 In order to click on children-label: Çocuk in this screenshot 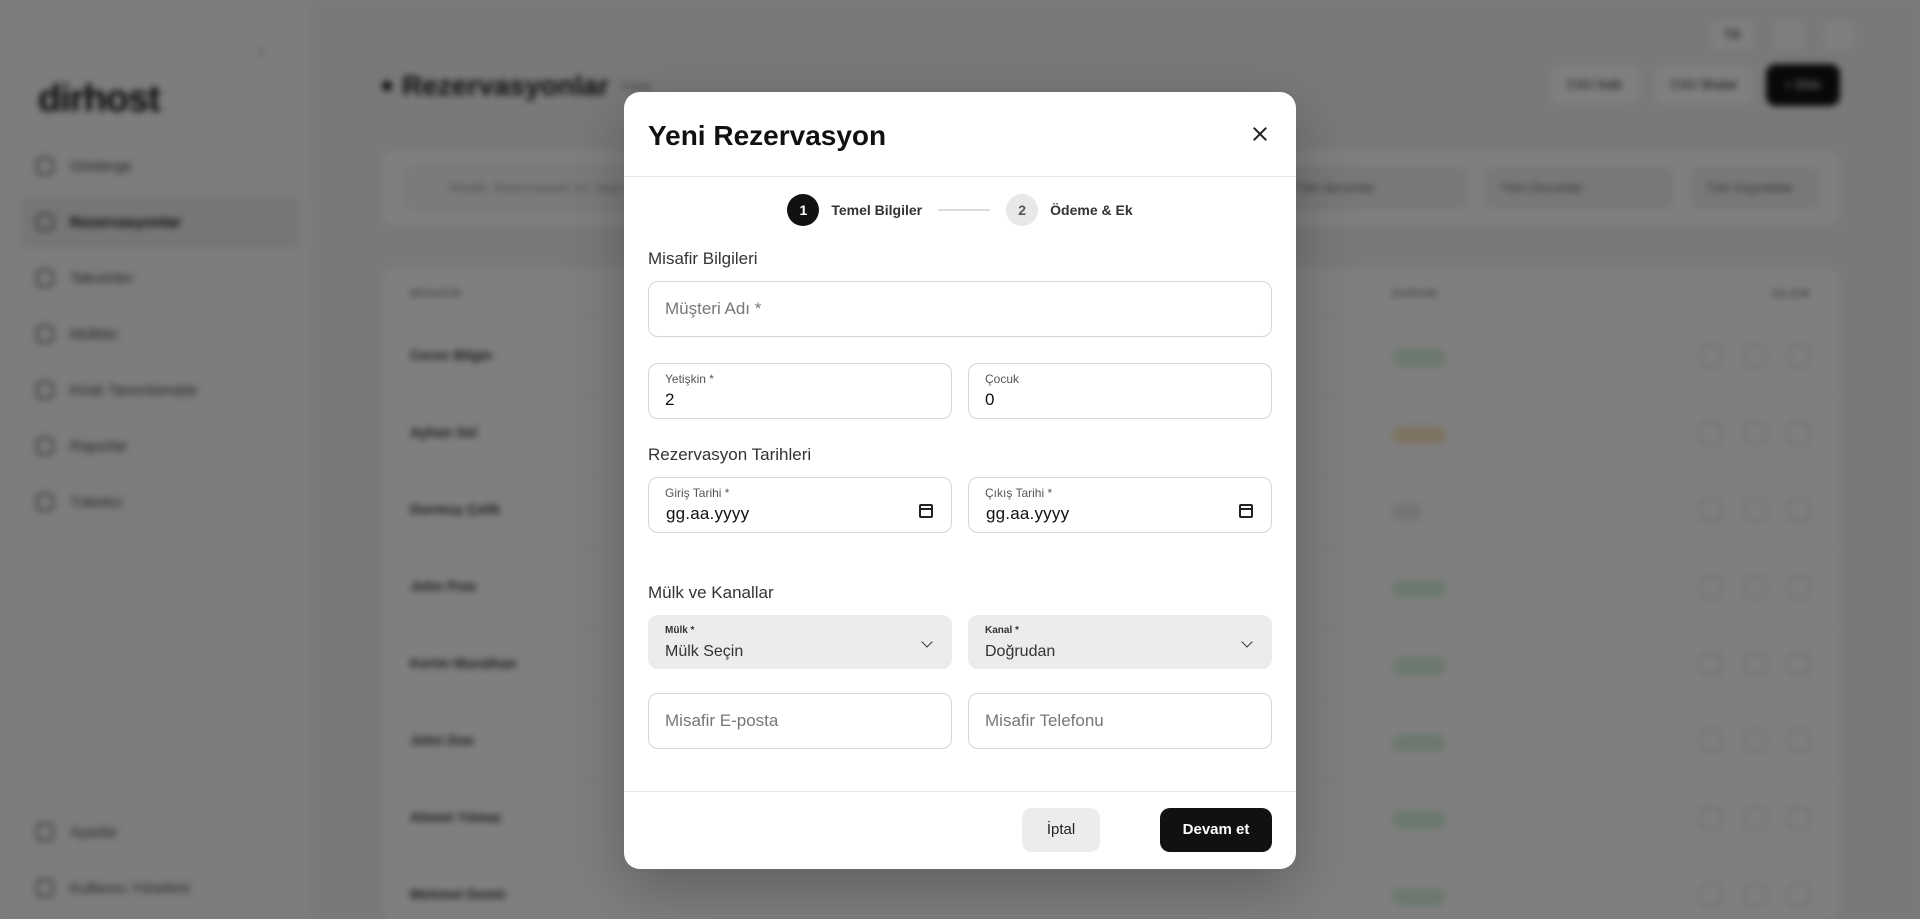, I will do `click(1002, 379)`.